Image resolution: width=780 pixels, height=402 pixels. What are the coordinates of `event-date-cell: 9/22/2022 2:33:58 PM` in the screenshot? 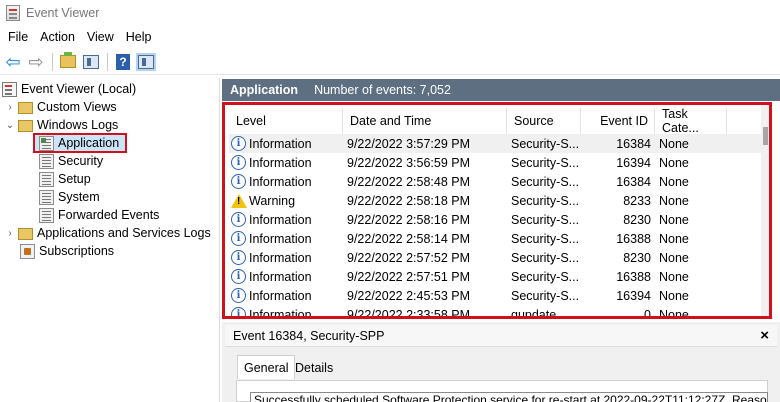 It's located at (409, 313).